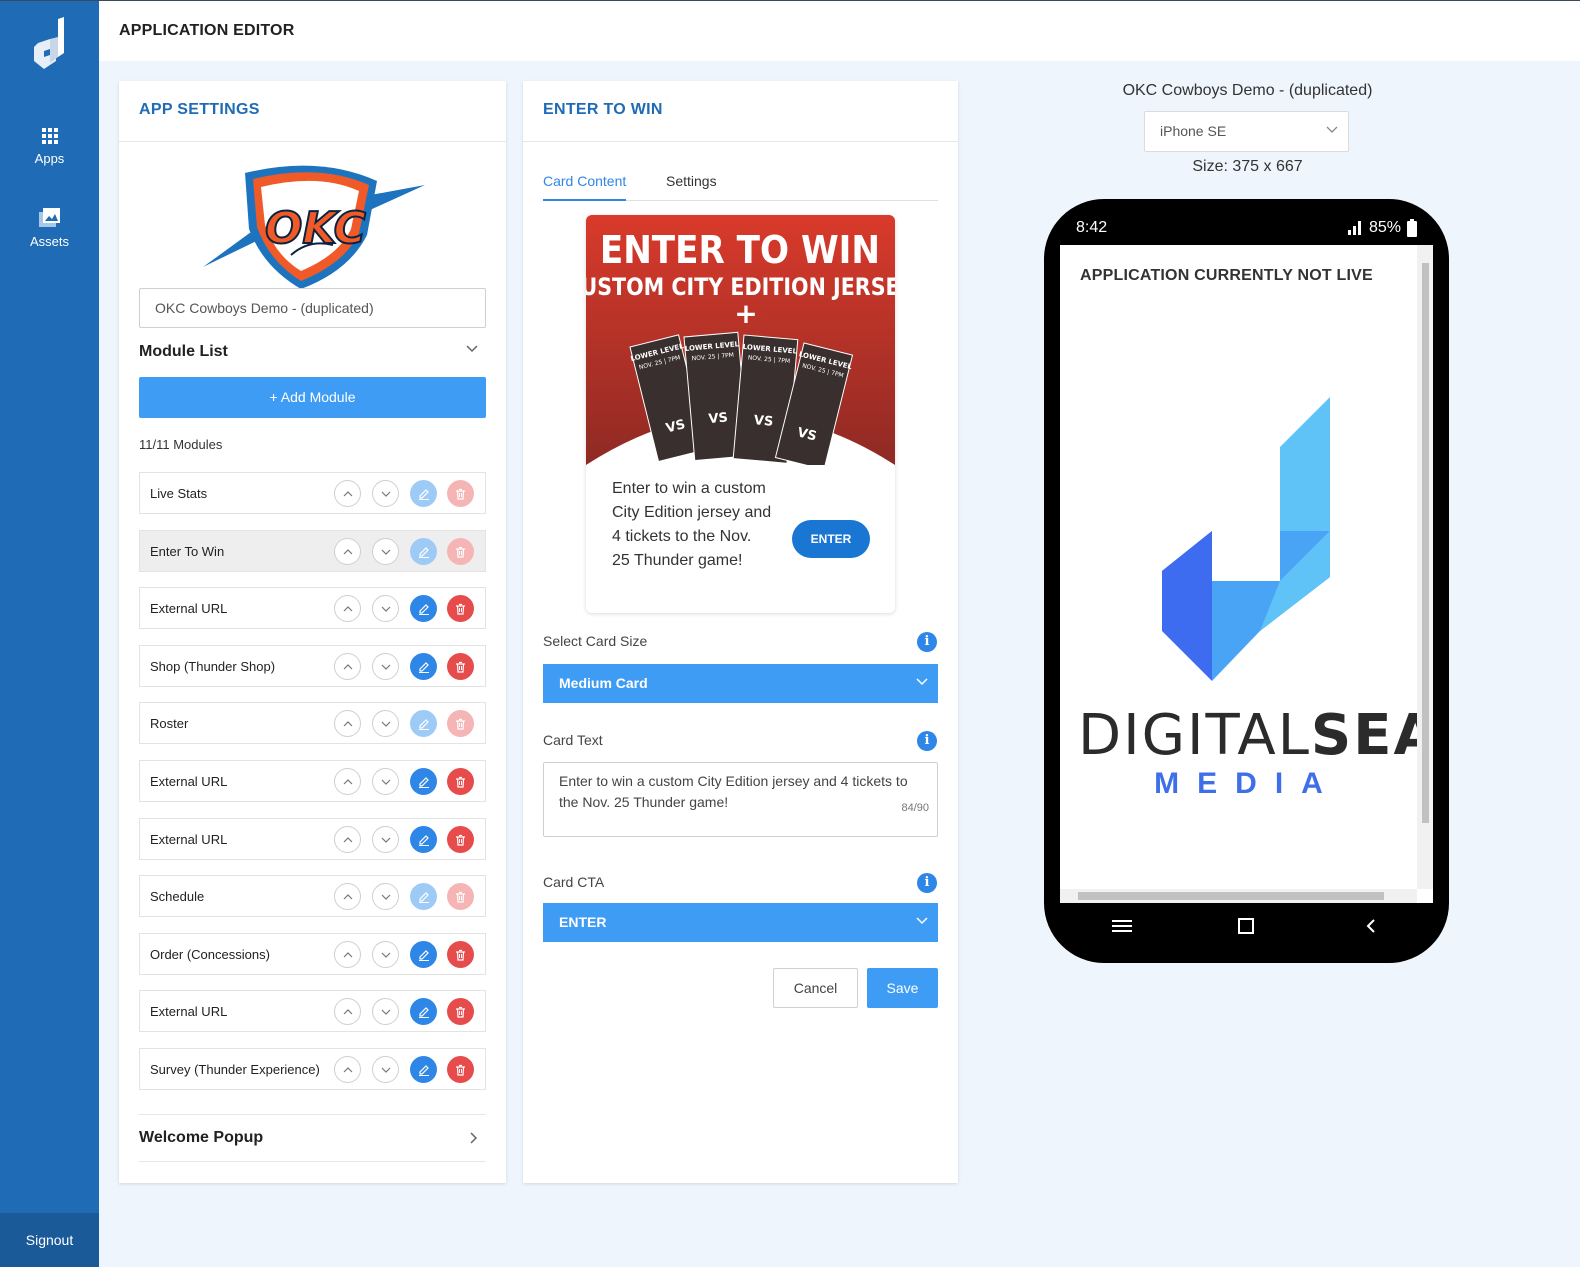  I want to click on horizontal-scrollbar, so click(1238, 896).